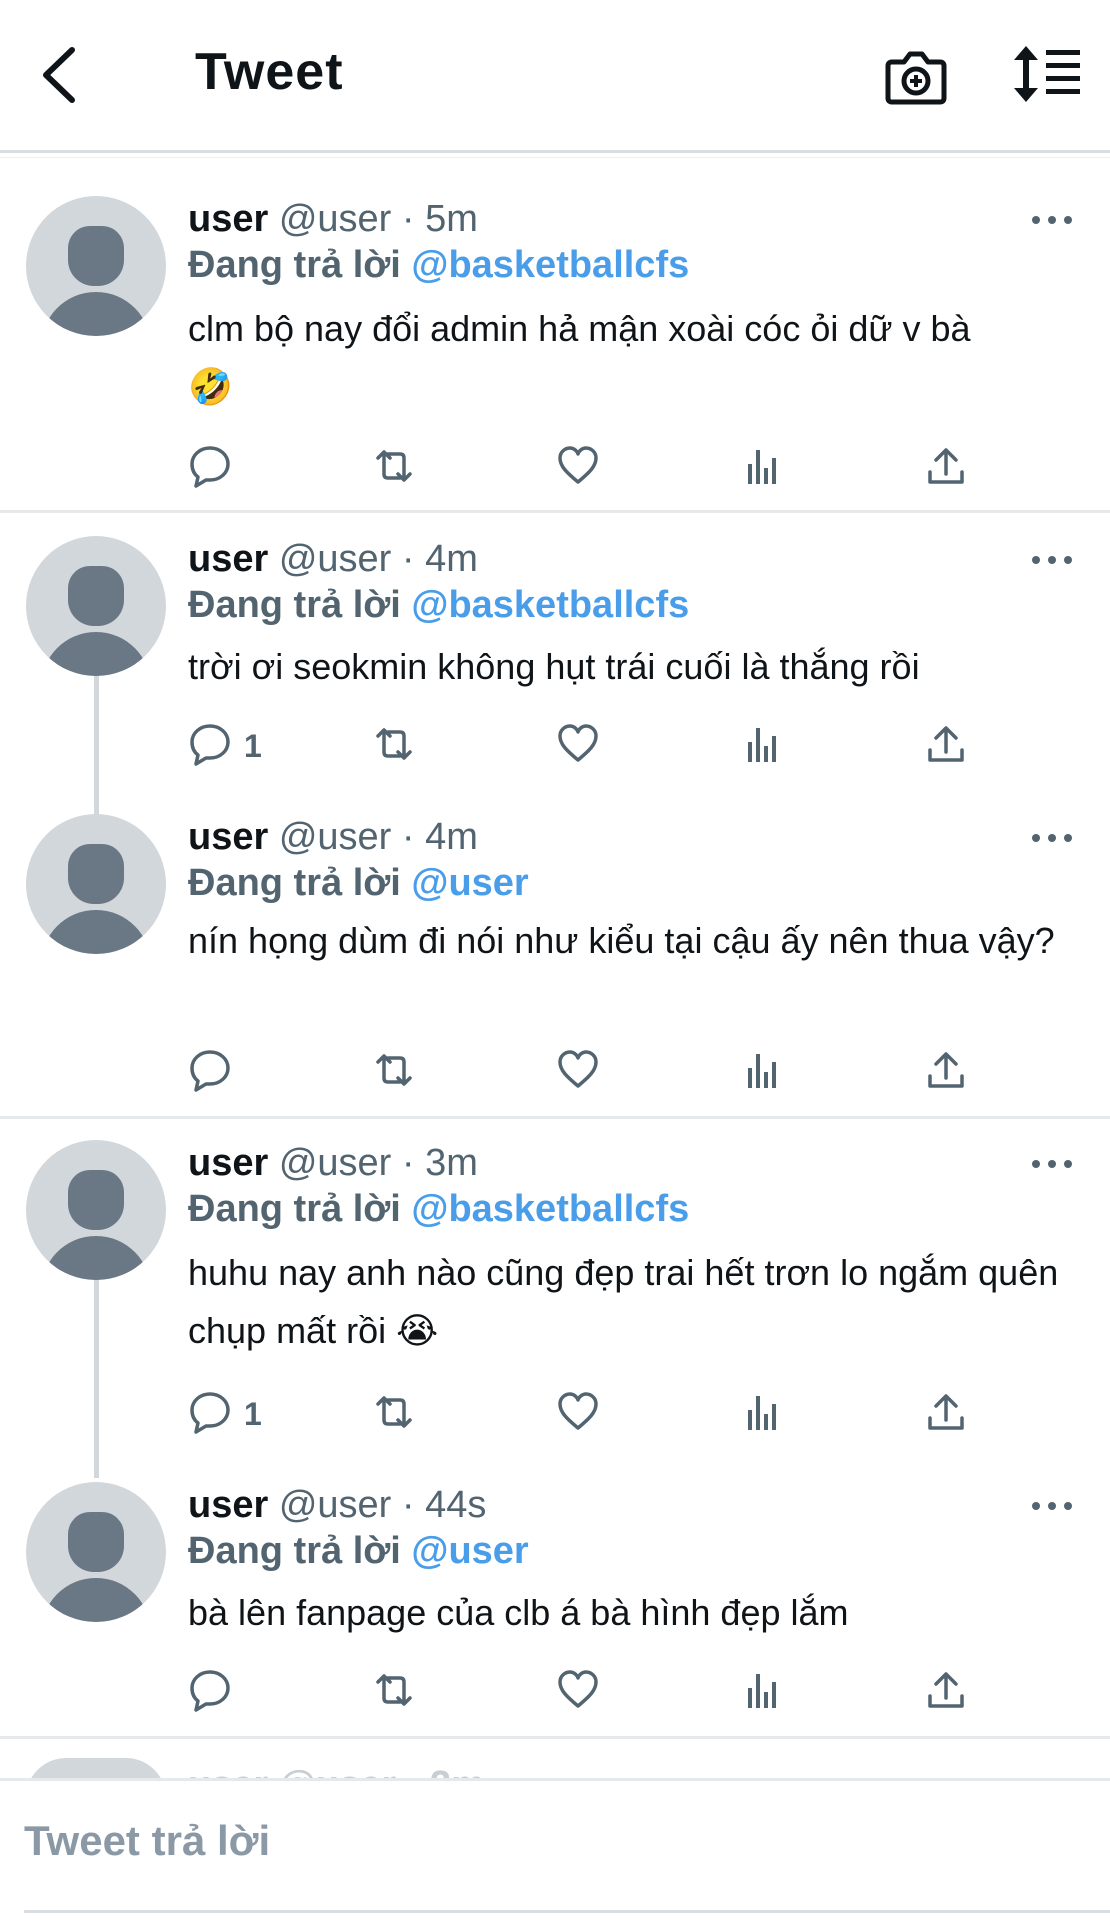 The image size is (1110, 1923). I want to click on emoji-crying-icon: 😭, so click(417, 1330).